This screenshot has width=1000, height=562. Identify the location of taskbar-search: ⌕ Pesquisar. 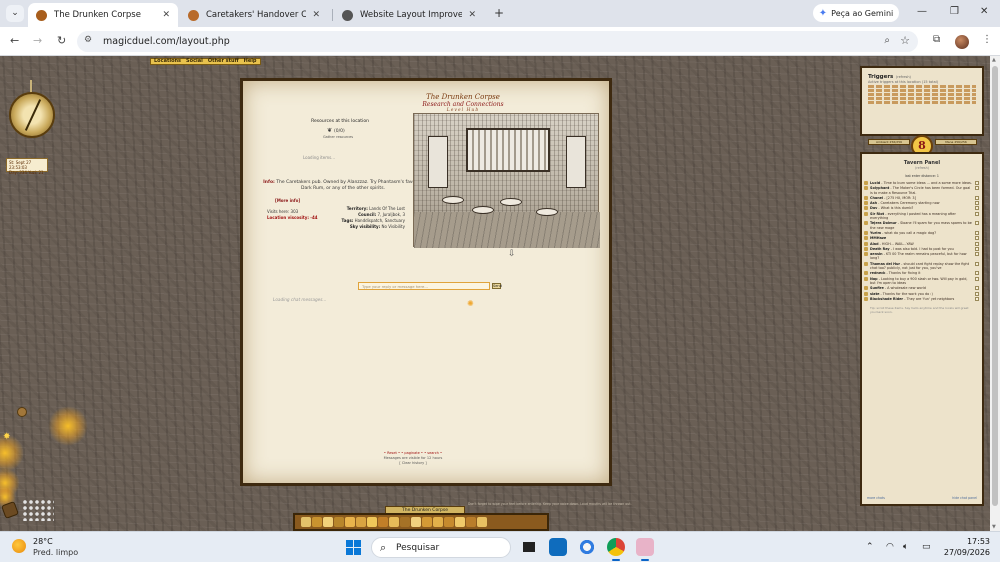
(441, 547).